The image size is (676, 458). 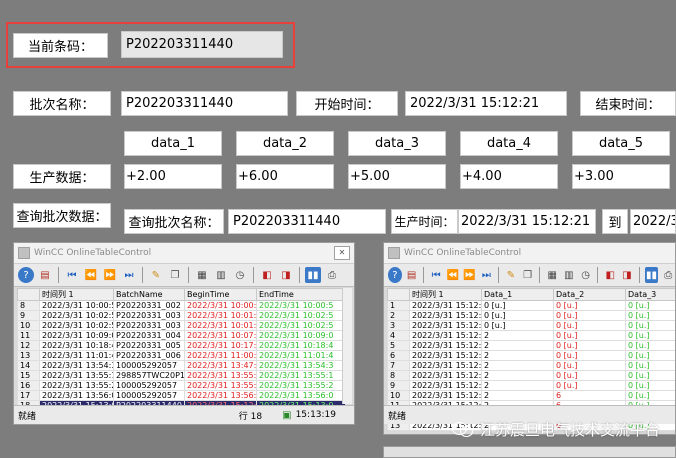 I want to click on table-cell: 2022/3/31 13:55:0, so click(x=220, y=375).